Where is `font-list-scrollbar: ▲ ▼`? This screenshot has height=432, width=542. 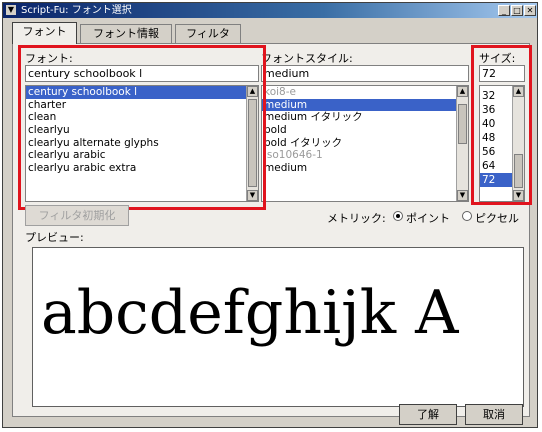
font-list-scrollbar: ▲ ▼ is located at coordinates (252, 143).